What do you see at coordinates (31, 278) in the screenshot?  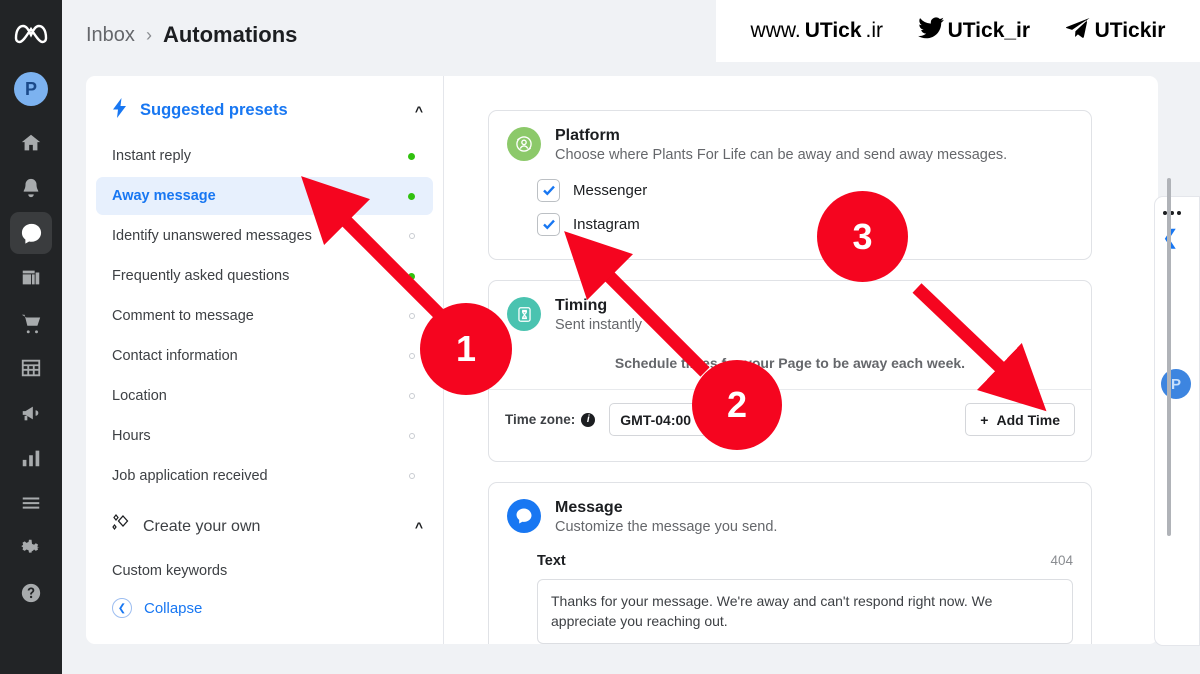 I see `pages-icon` at bounding box center [31, 278].